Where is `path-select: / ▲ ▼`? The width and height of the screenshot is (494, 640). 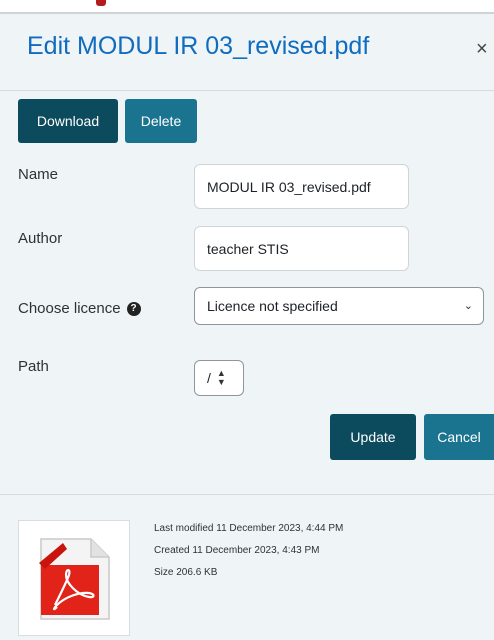 path-select: / ▲ ▼ is located at coordinates (219, 378).